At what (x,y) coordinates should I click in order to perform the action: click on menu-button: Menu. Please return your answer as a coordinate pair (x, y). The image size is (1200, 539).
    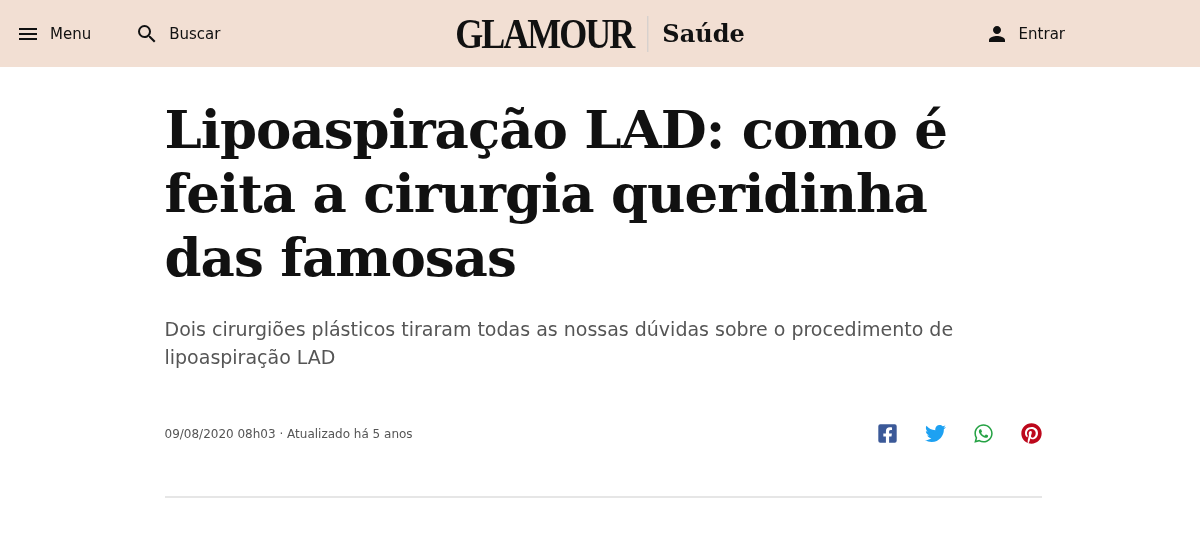
    Looking at the image, I should click on (54, 33).